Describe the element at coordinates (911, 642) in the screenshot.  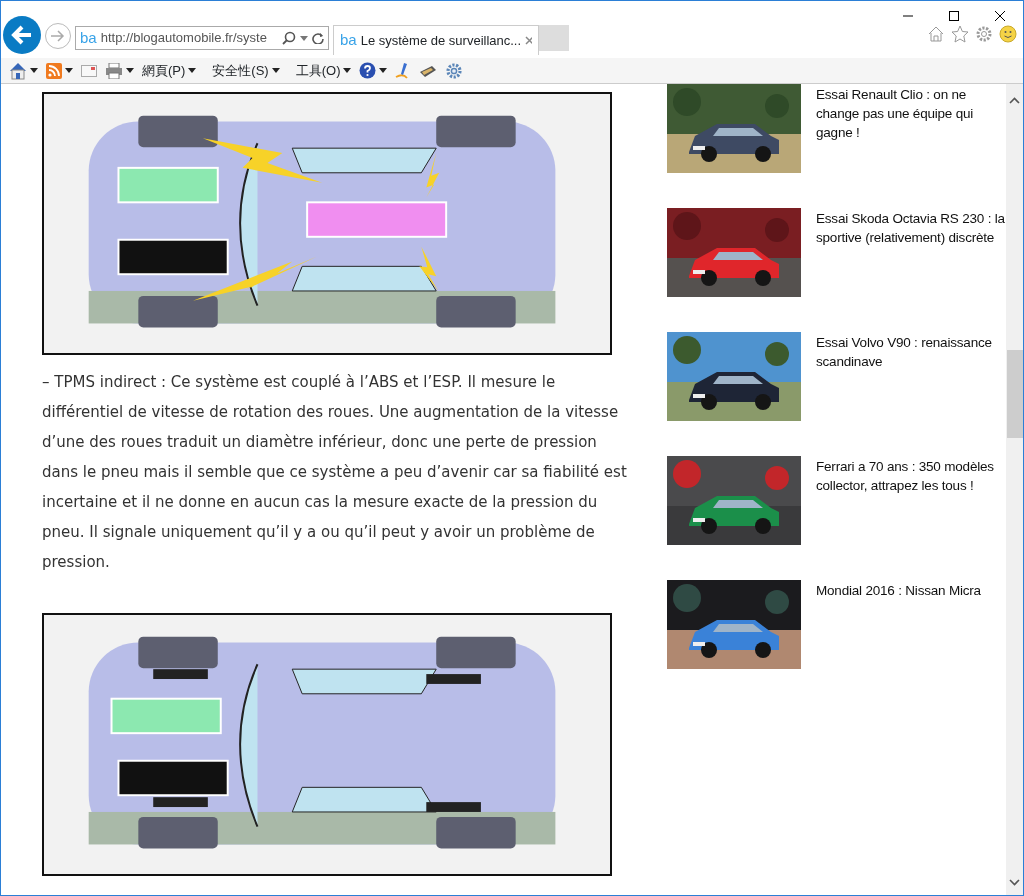
I see `post-title-link: Mondial 2016 : Nissan Micra` at that location.